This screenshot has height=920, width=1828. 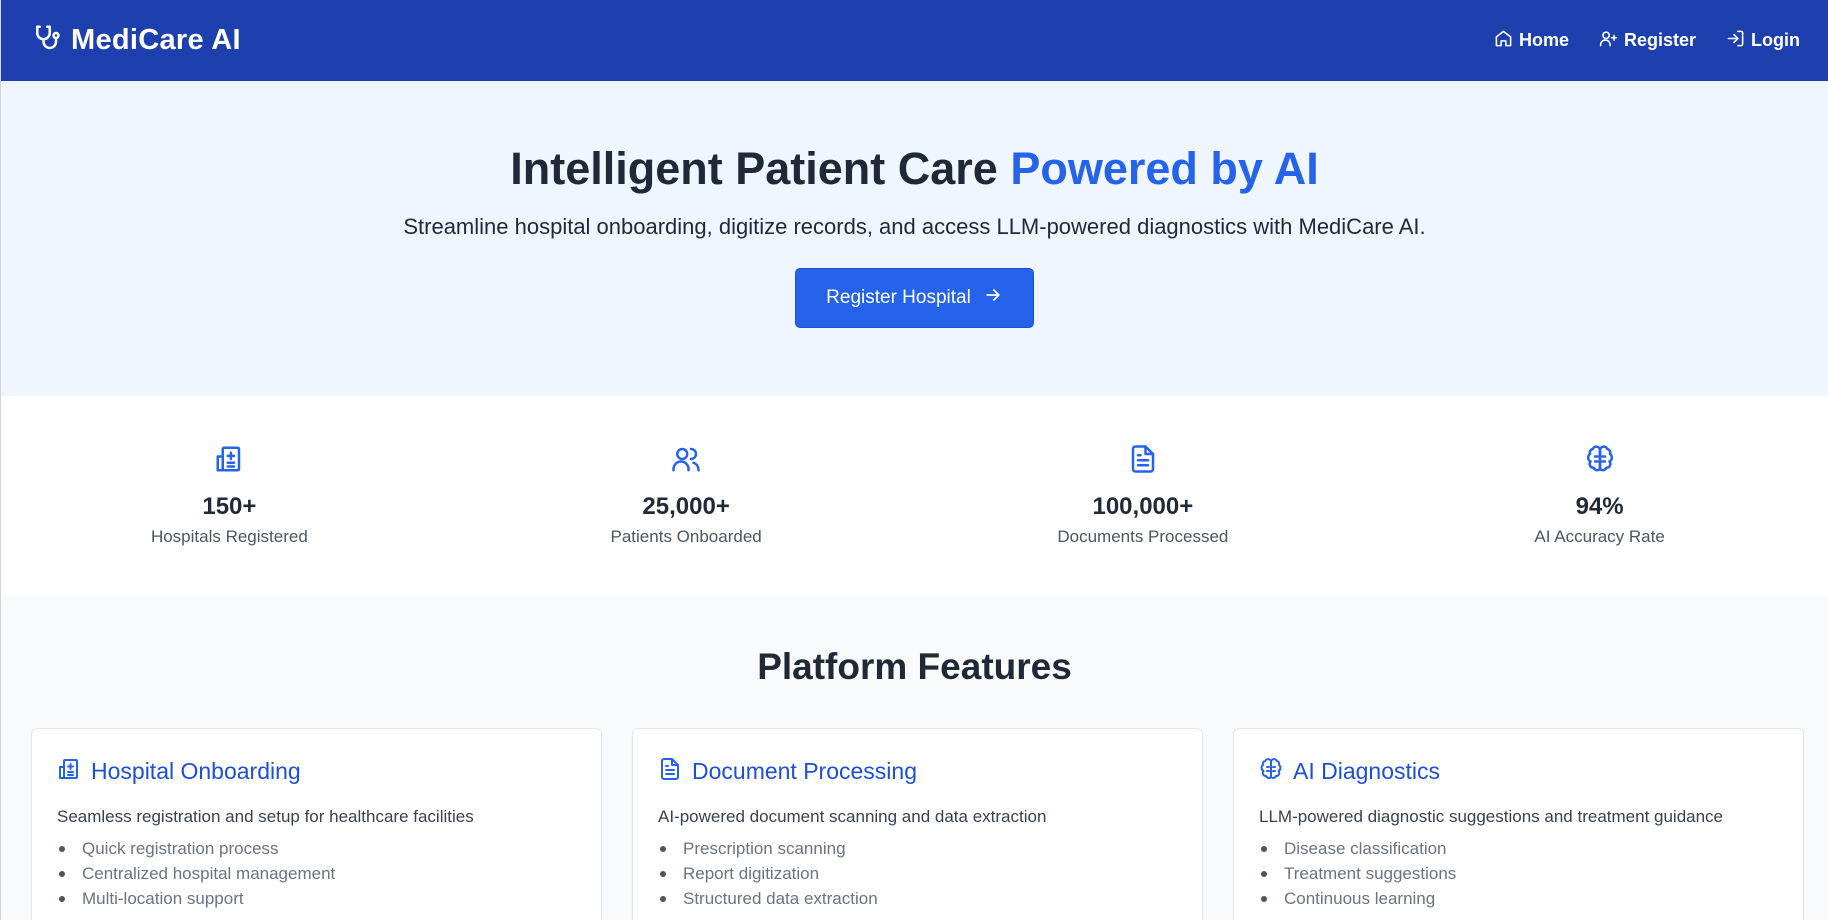 What do you see at coordinates (1599, 536) in the screenshot?
I see `stat-label: AI Accuracy Rate` at bounding box center [1599, 536].